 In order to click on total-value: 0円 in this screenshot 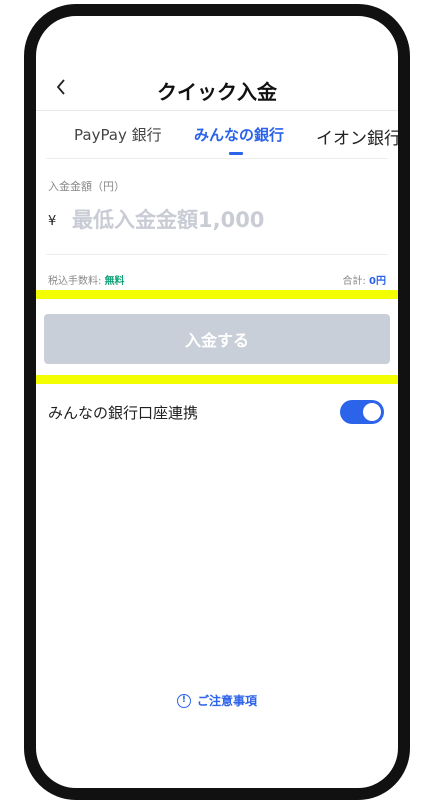, I will do `click(377, 281)`.